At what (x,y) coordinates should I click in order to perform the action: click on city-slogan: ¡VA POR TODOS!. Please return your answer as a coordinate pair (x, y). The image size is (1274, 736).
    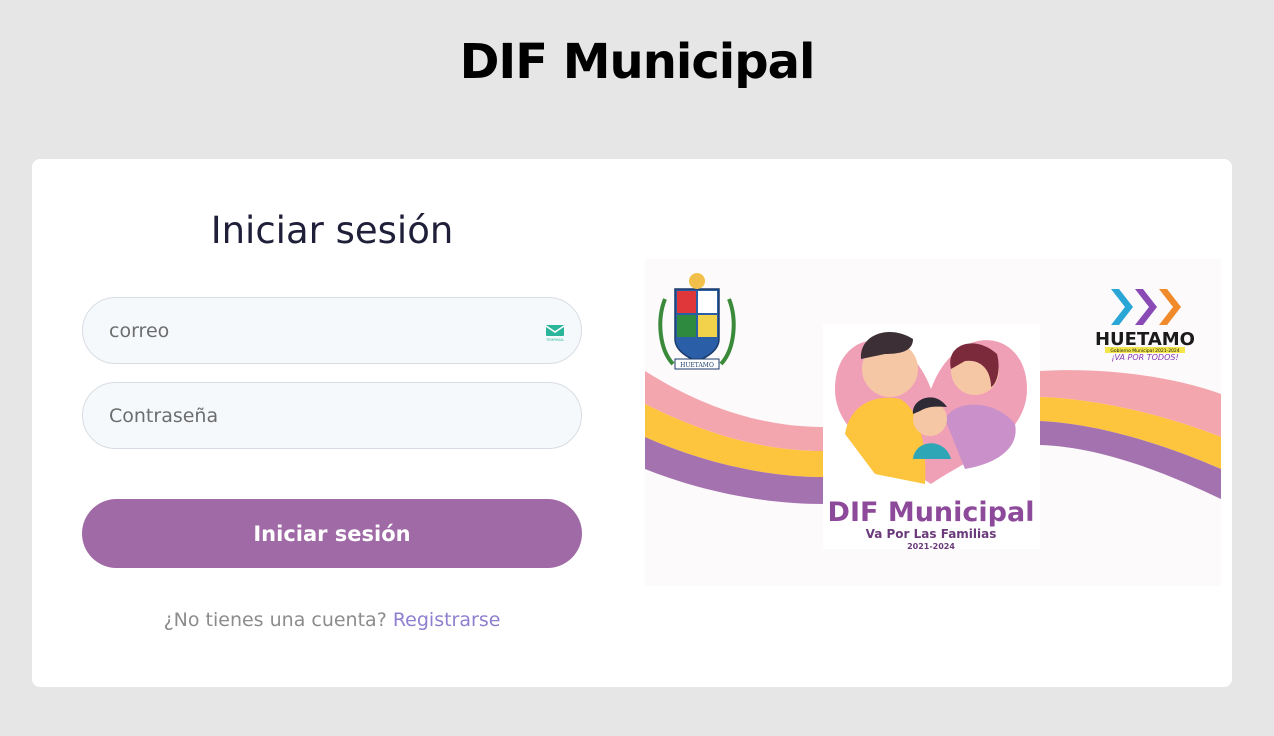
    Looking at the image, I should click on (1144, 357).